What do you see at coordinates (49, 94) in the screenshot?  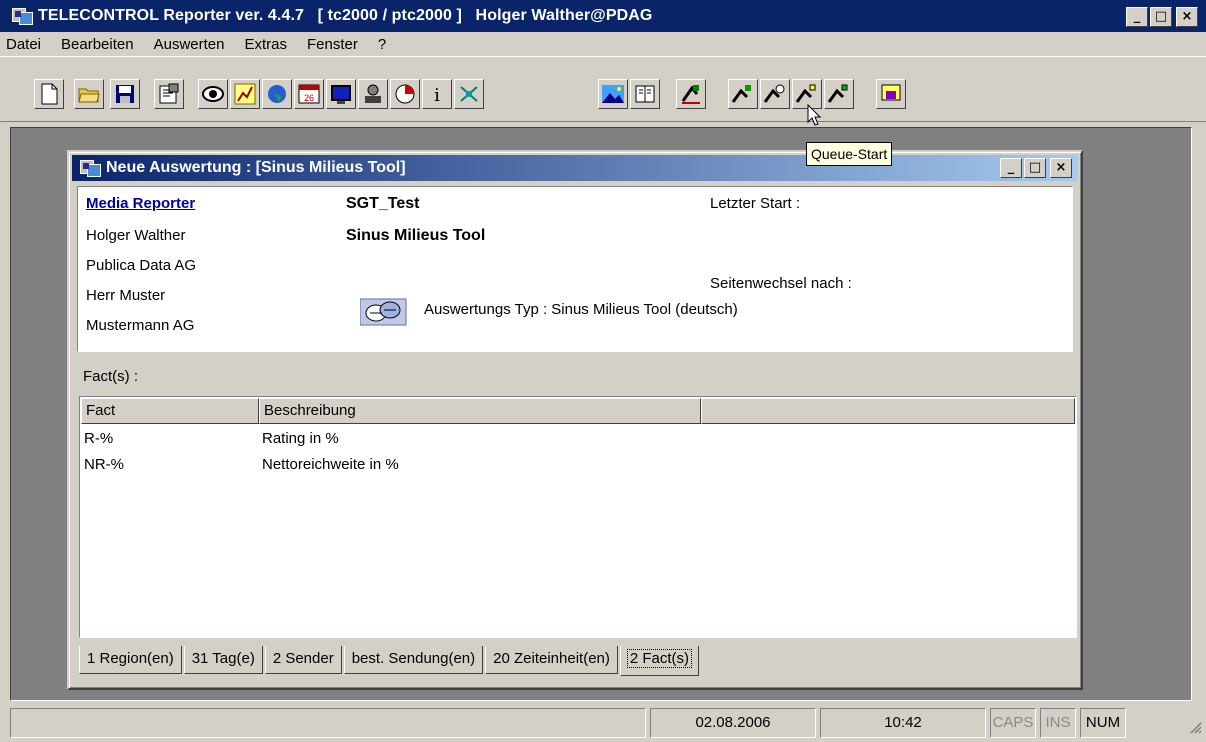 I see `new-document-icon` at bounding box center [49, 94].